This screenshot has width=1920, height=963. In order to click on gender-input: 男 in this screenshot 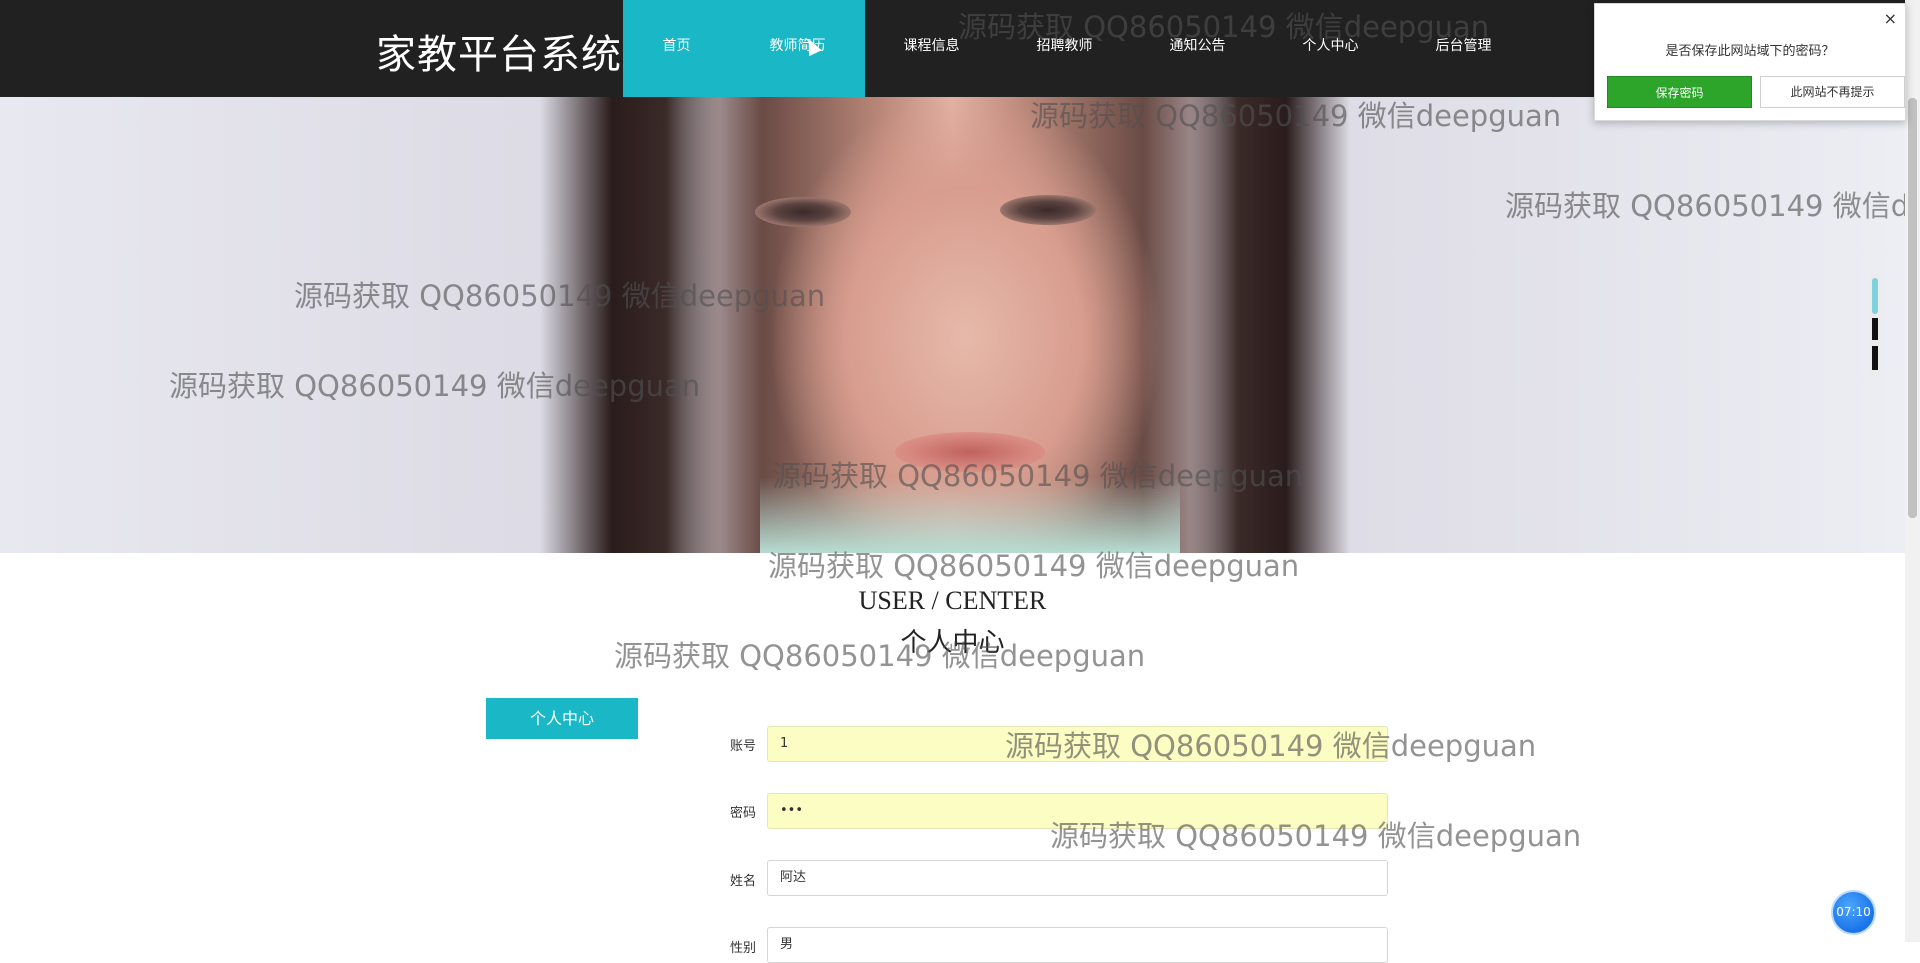, I will do `click(1077, 945)`.